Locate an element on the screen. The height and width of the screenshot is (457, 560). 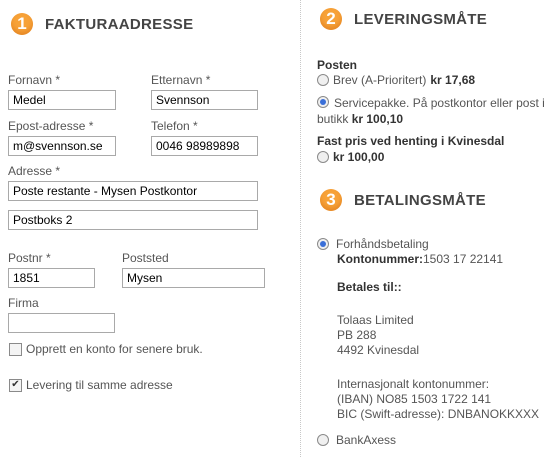
first-name-group: Fornavn * is located at coordinates (62, 91).